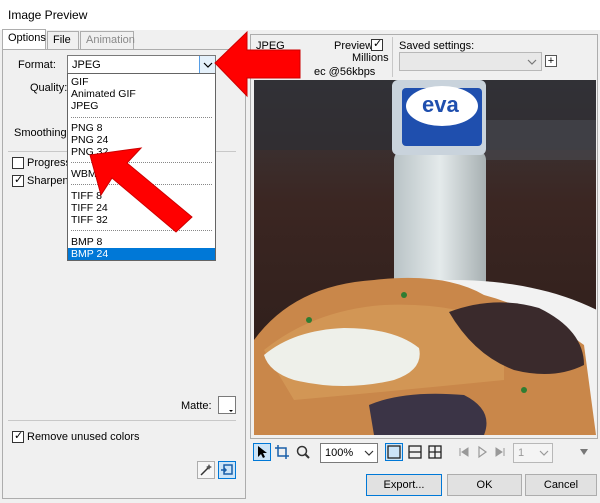 The image size is (600, 503). What do you see at coordinates (83, 437) in the screenshot?
I see `remove-unused-label: Remove unused colors` at bounding box center [83, 437].